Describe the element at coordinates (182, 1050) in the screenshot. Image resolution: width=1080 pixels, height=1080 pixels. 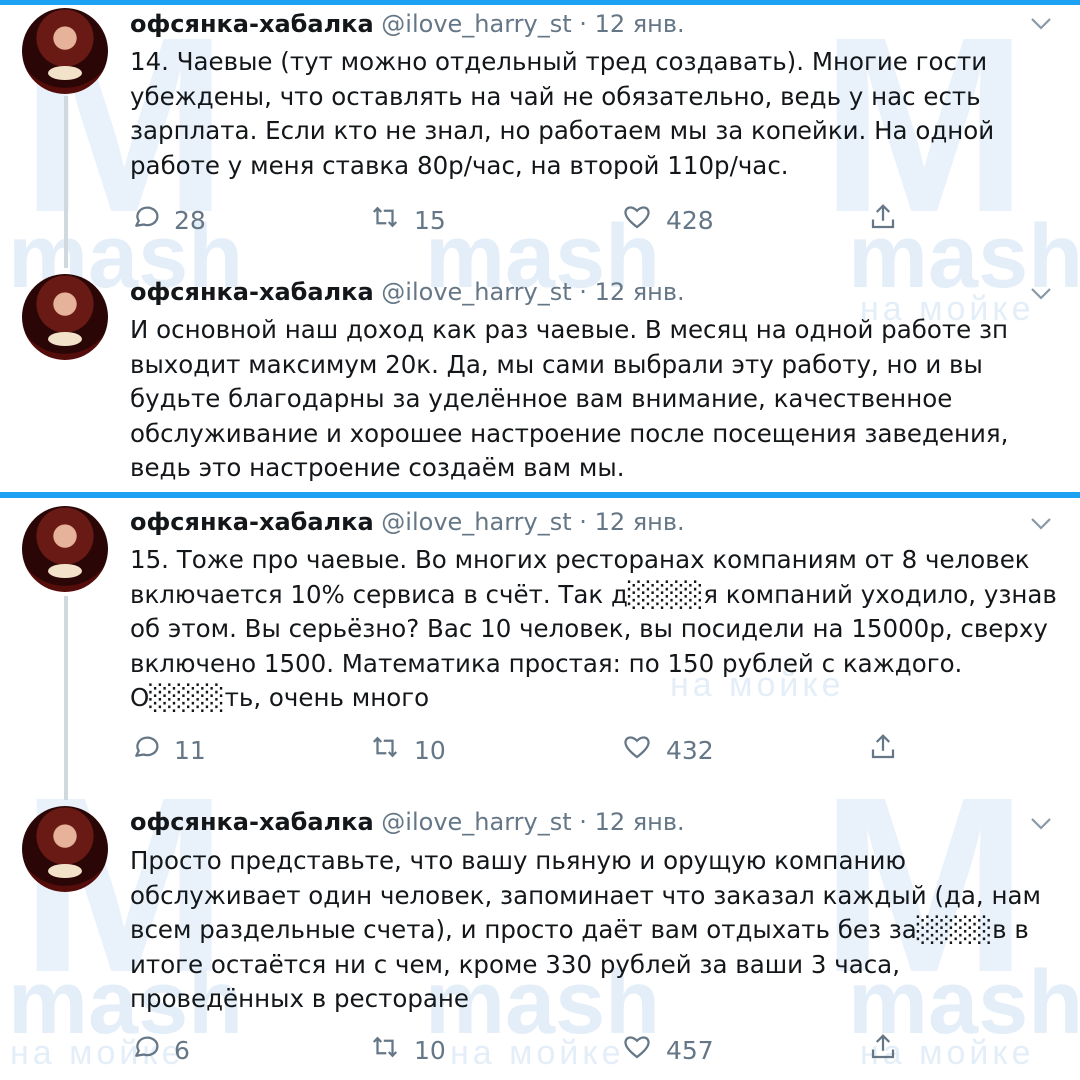
I see `reply-count: 6` at that location.